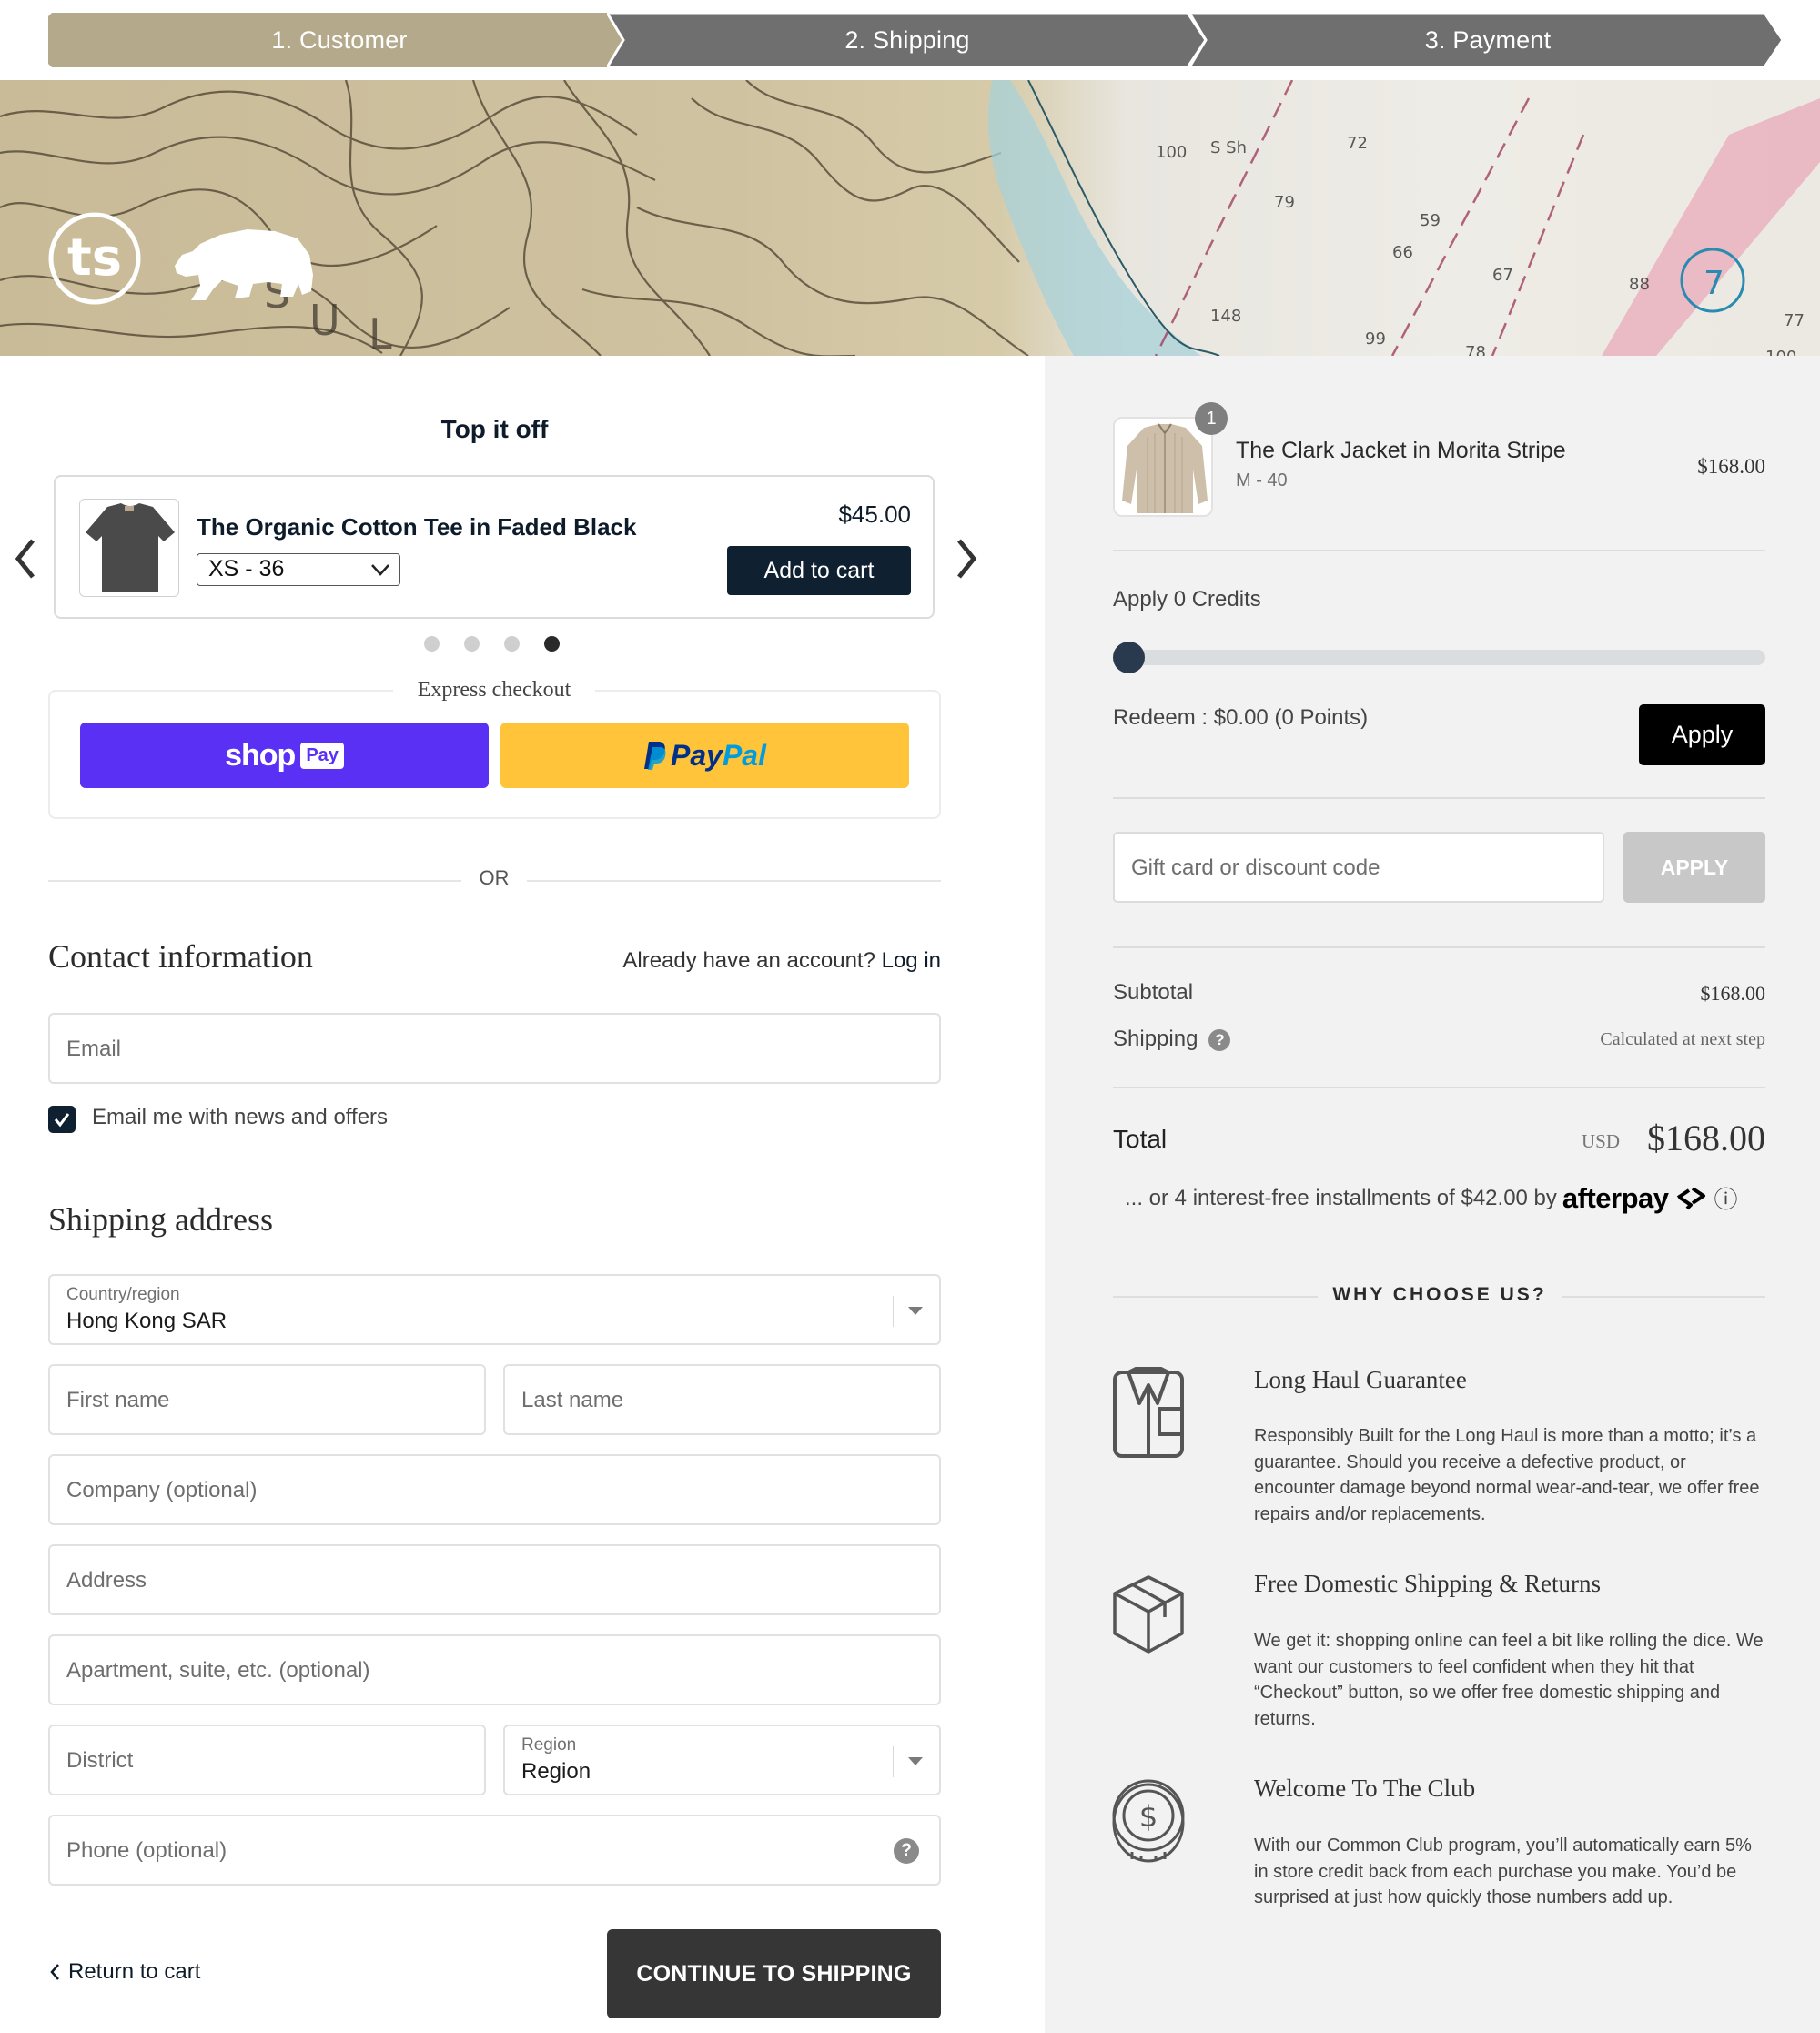  I want to click on svg-text: 72, so click(1358, 143).